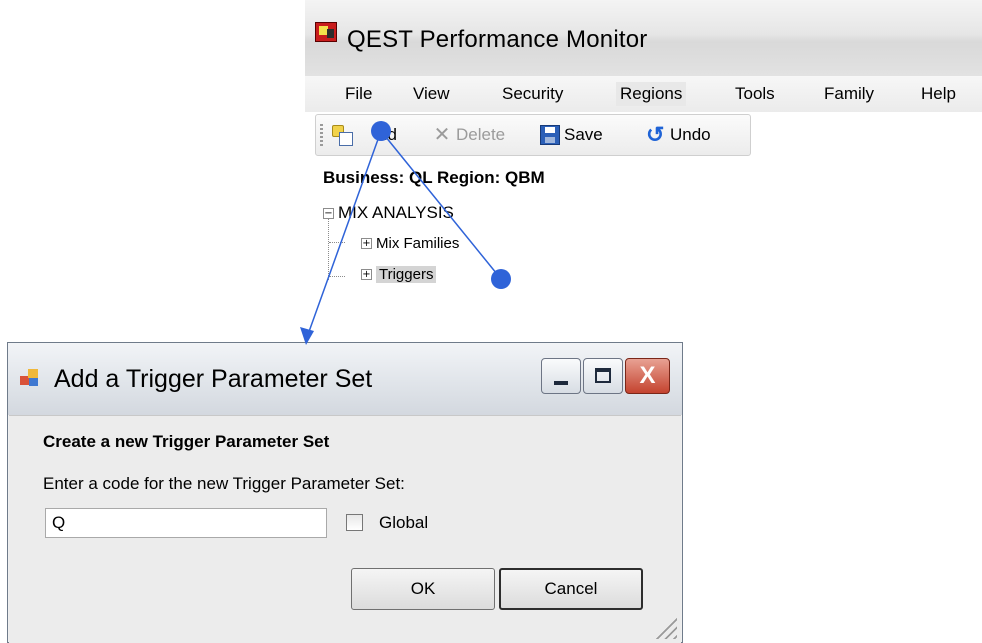  Describe the element at coordinates (213, 379) in the screenshot. I see `dialog-title: Add a Trigger Parameter Set` at that location.